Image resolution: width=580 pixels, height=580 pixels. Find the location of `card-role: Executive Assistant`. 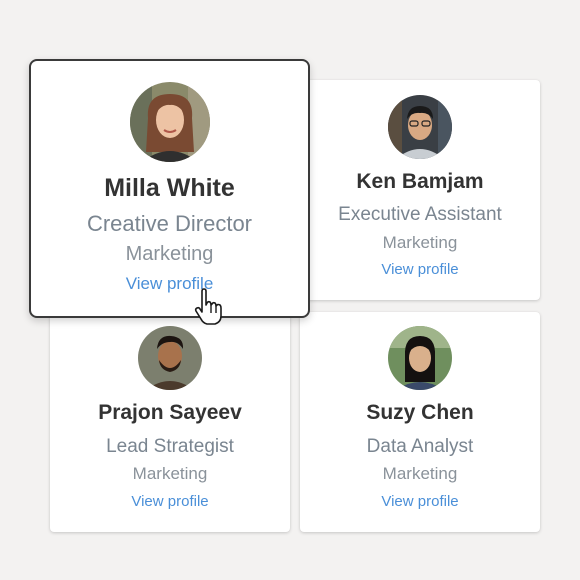

card-role: Executive Assistant is located at coordinates (420, 214).